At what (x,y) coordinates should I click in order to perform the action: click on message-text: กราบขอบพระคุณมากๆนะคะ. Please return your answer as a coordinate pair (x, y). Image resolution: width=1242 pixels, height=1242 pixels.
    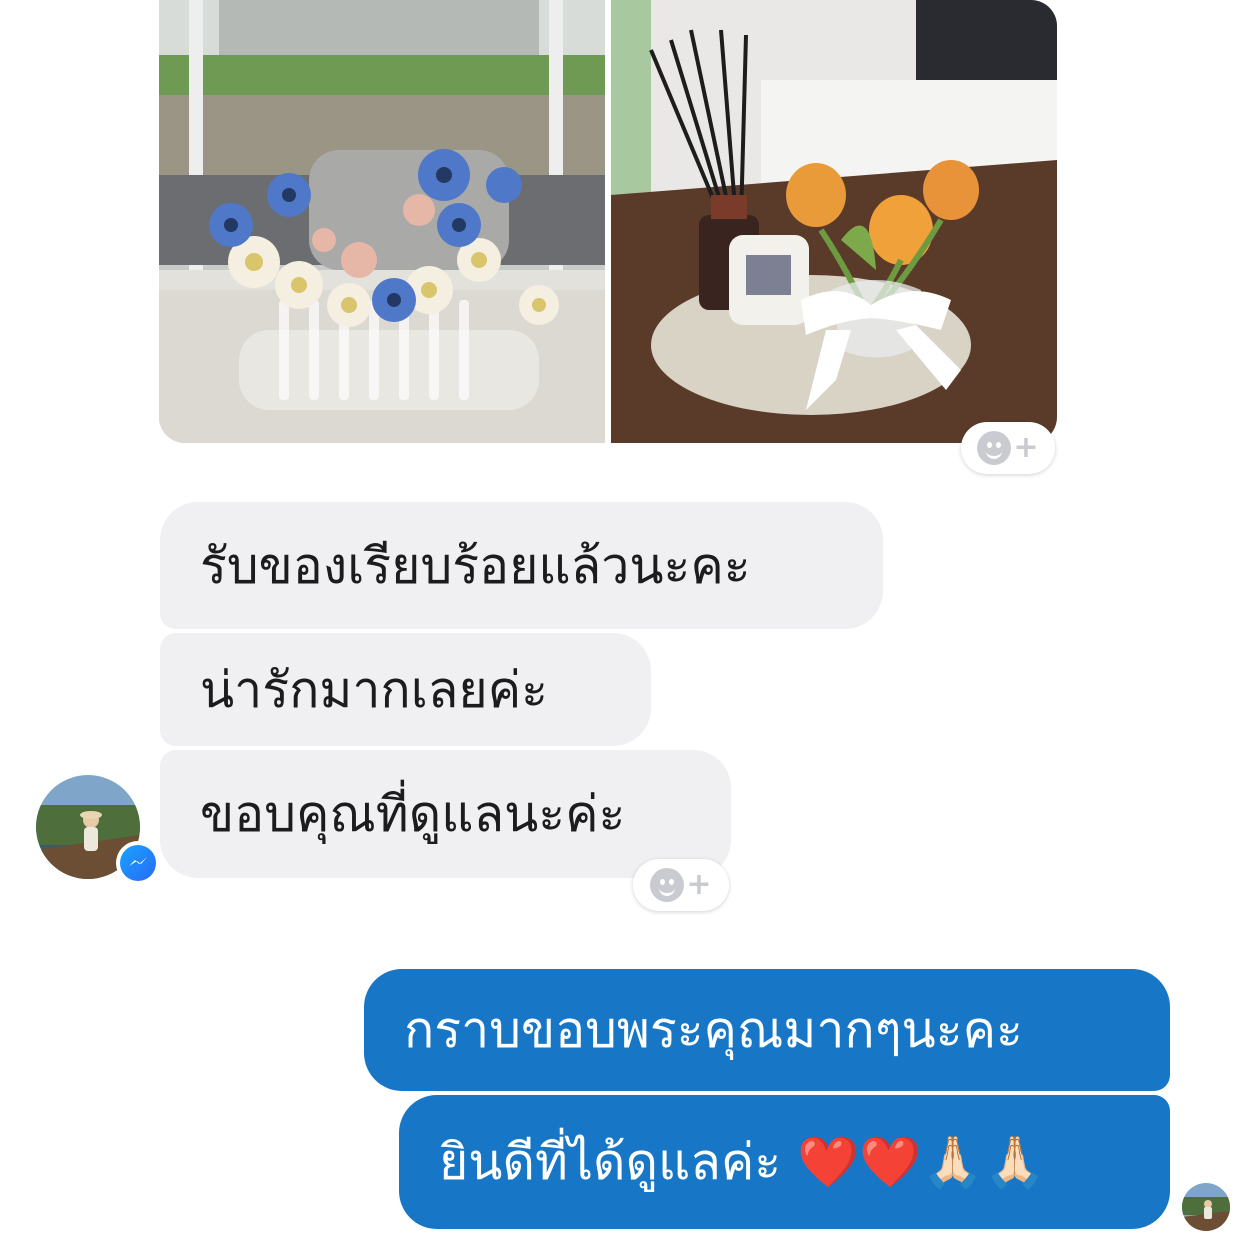
    Looking at the image, I should click on (713, 1030).